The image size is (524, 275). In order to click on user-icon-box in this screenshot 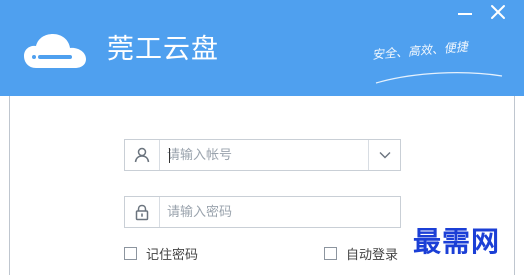, I will do `click(142, 155)`.